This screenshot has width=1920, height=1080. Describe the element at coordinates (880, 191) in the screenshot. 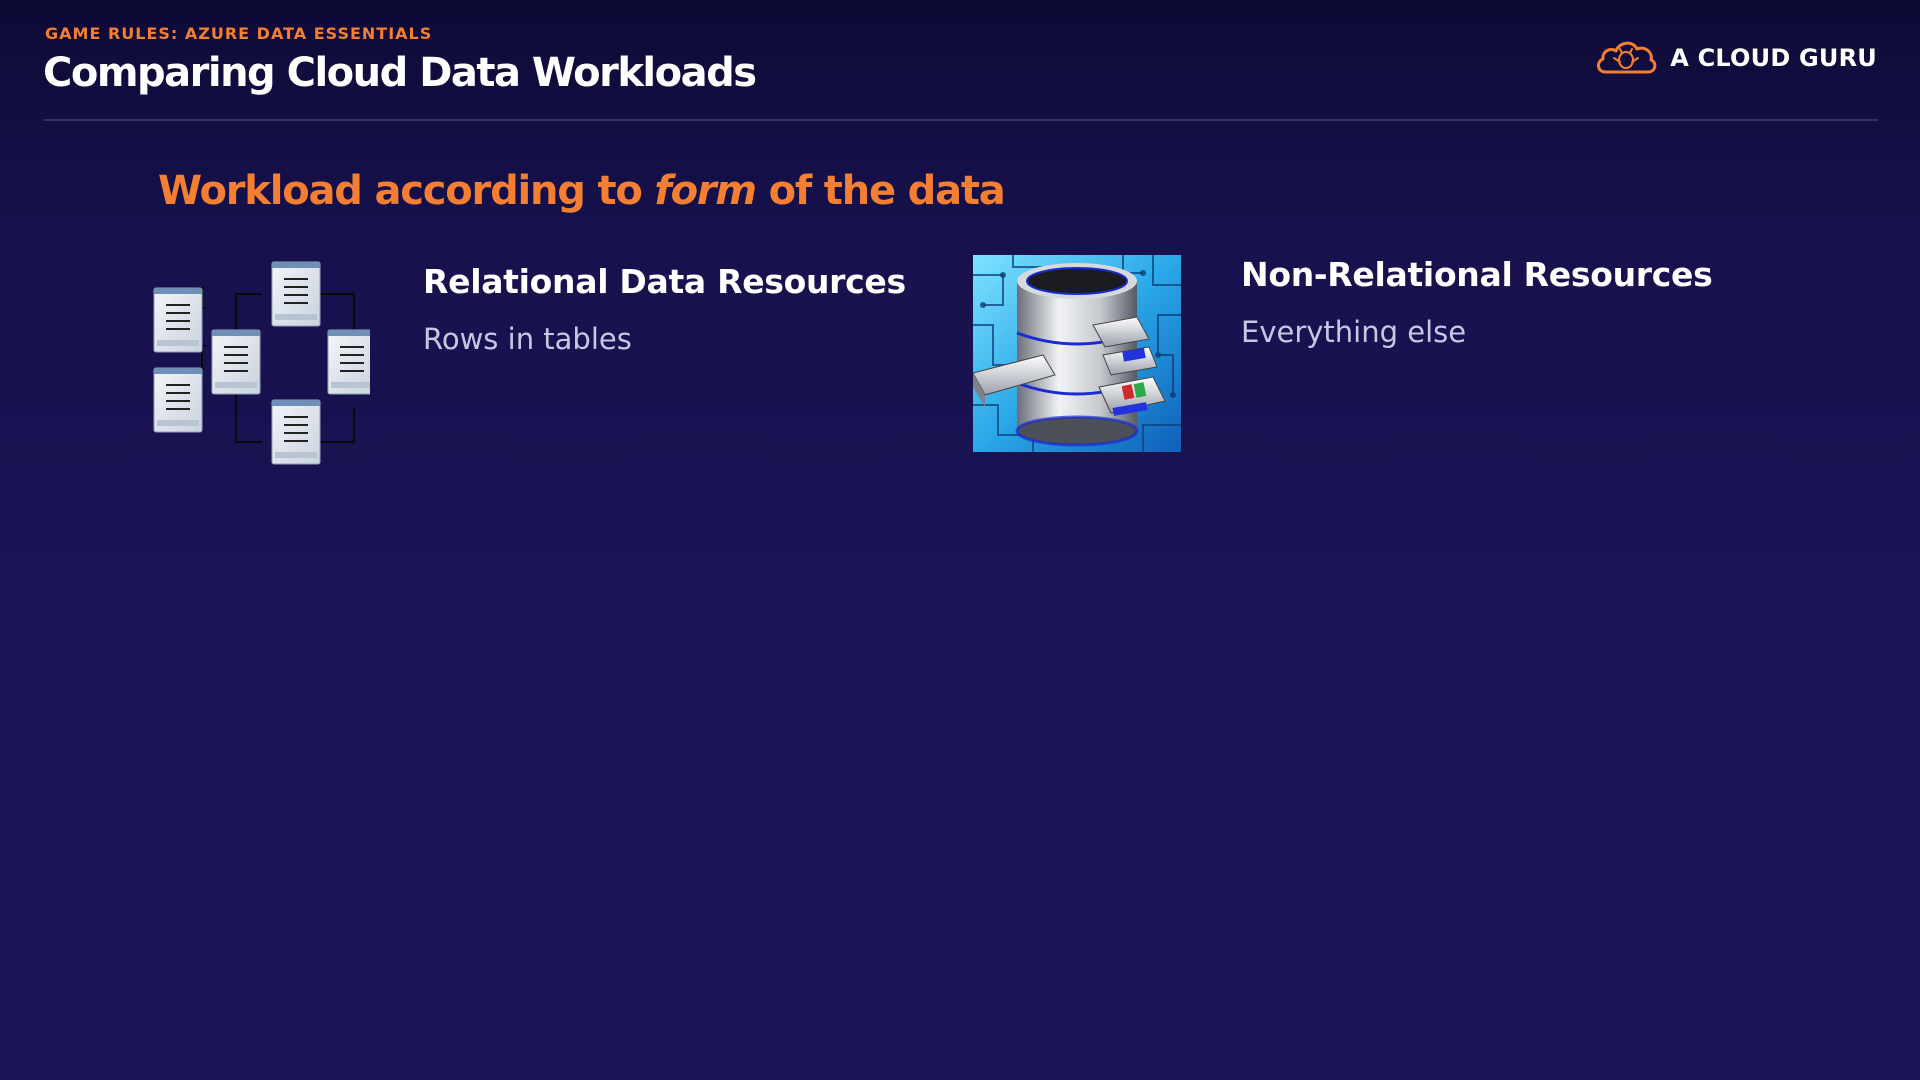

I see `subtitle-part-2: of the data` at that location.